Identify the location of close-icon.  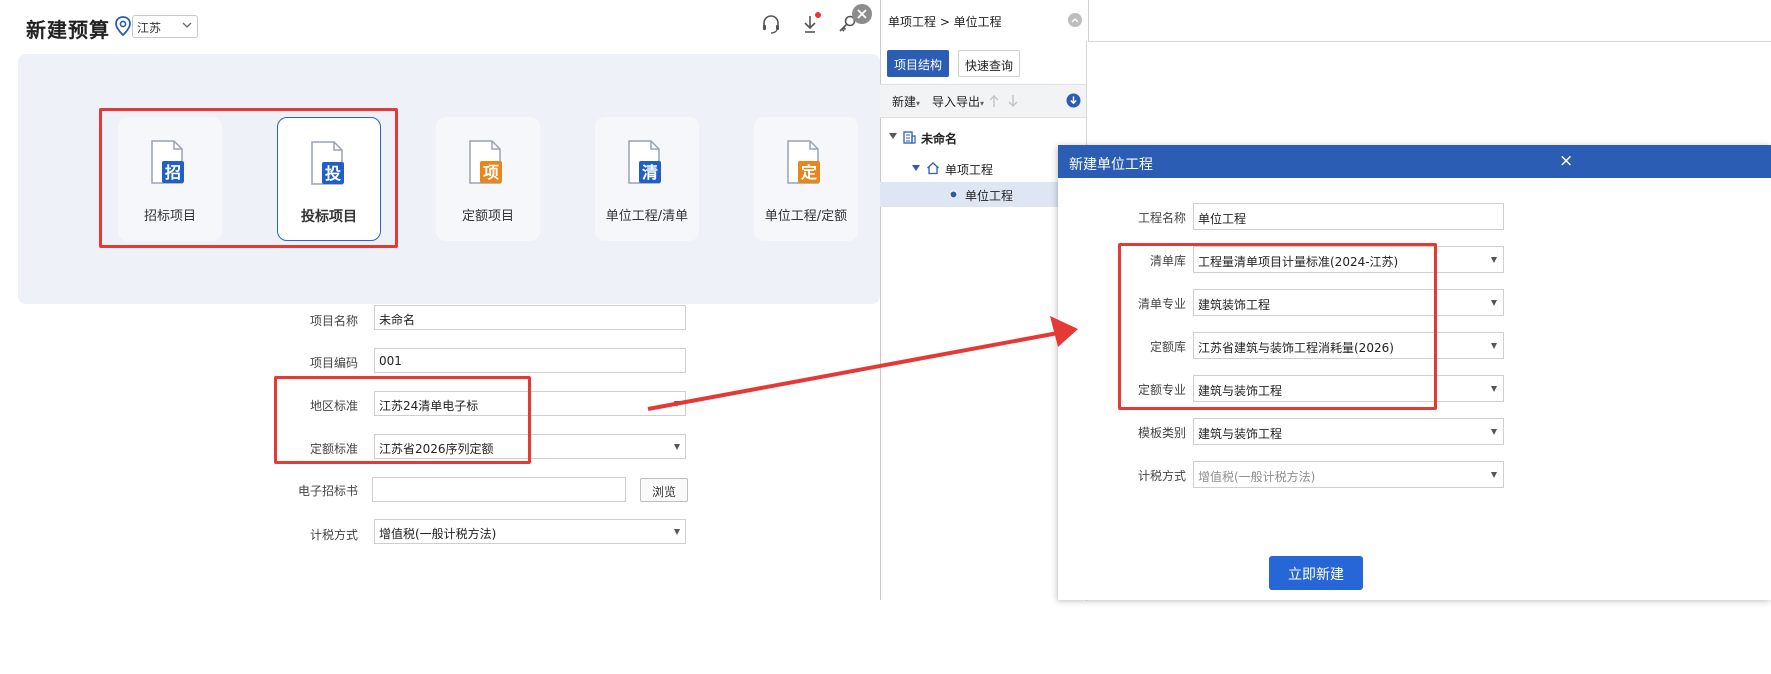
(862, 14).